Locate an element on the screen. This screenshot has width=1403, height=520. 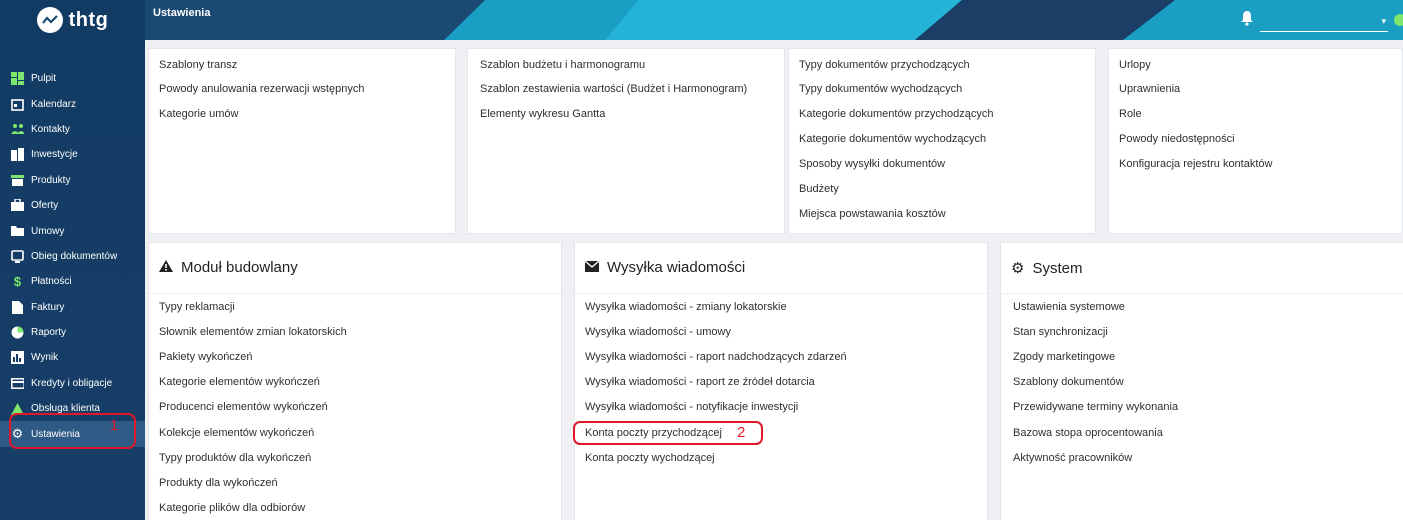
settings-link: Powody anulowania rezerwacji wstępnych is located at coordinates (261, 89).